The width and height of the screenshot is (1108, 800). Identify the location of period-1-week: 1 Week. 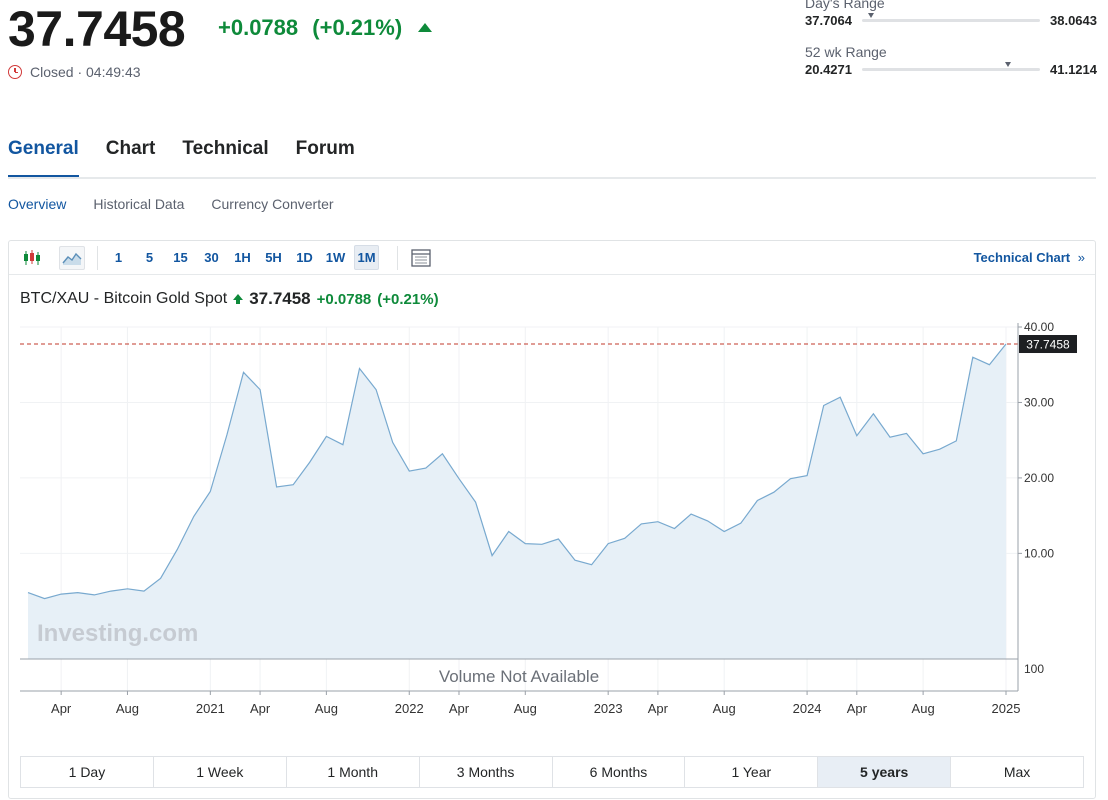
(220, 772).